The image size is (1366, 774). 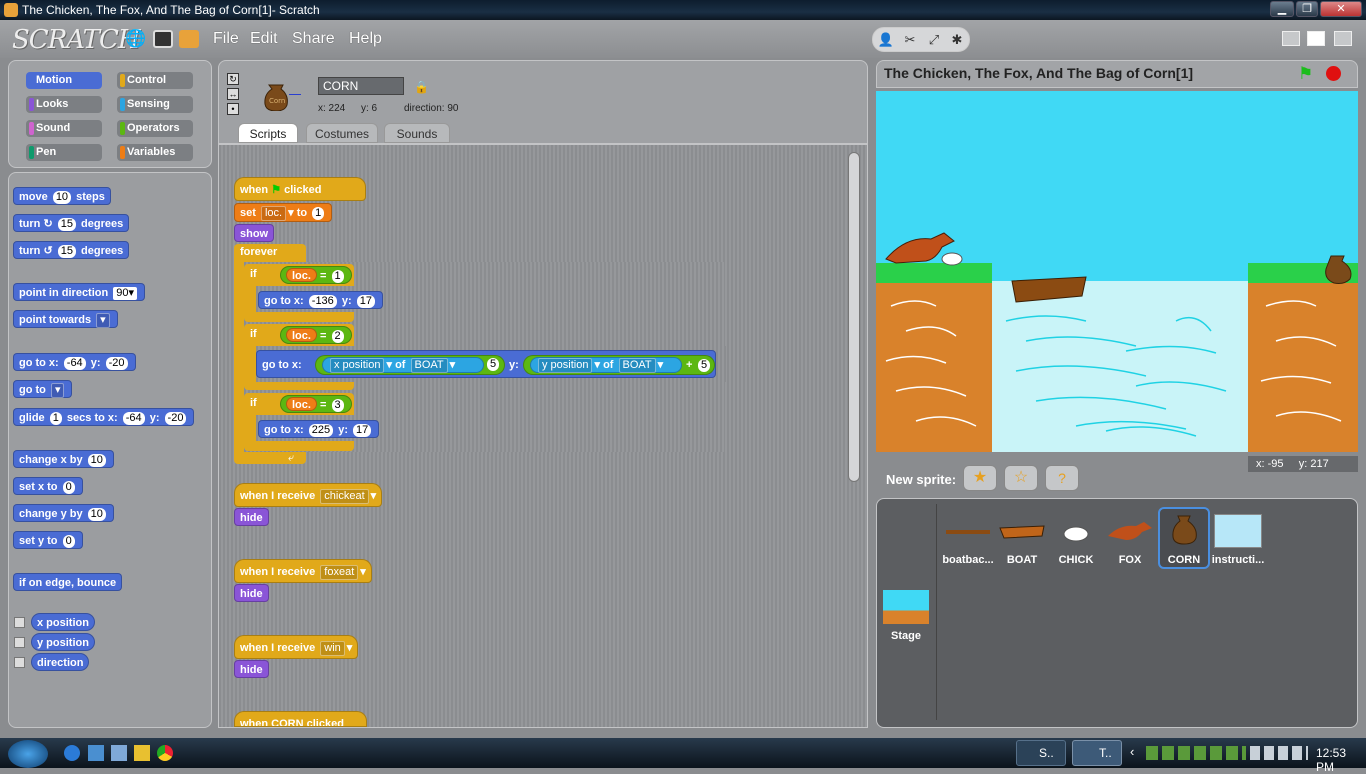 I want to click on maximize-button: ❐, so click(x=1307, y=9).